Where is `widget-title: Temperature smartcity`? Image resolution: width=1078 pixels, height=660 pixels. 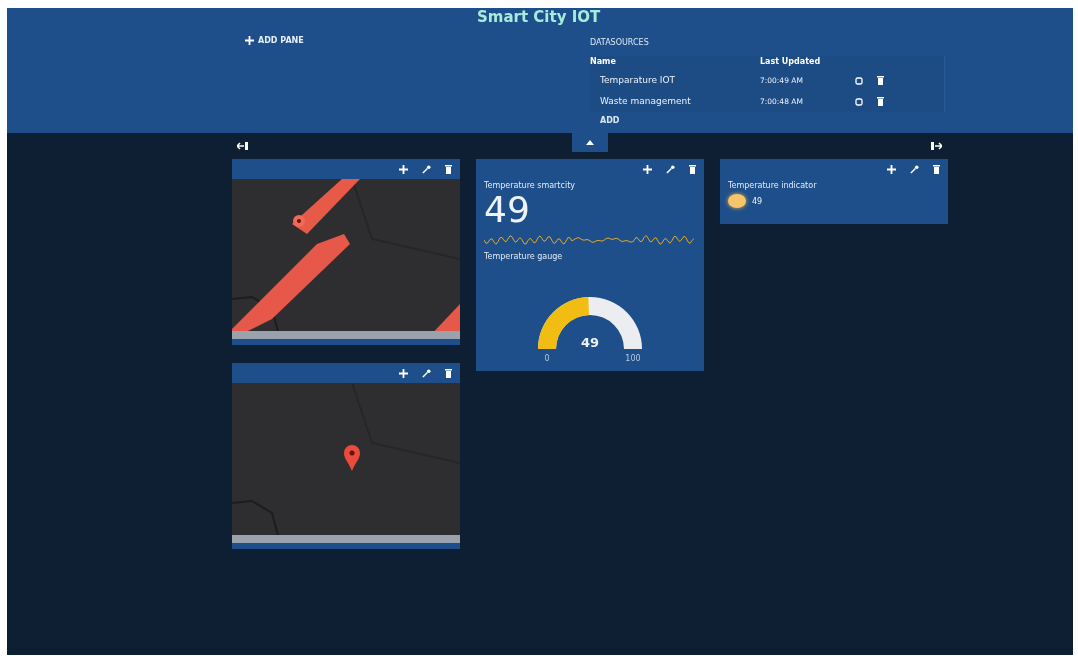 widget-title: Temperature smartcity is located at coordinates (529, 185).